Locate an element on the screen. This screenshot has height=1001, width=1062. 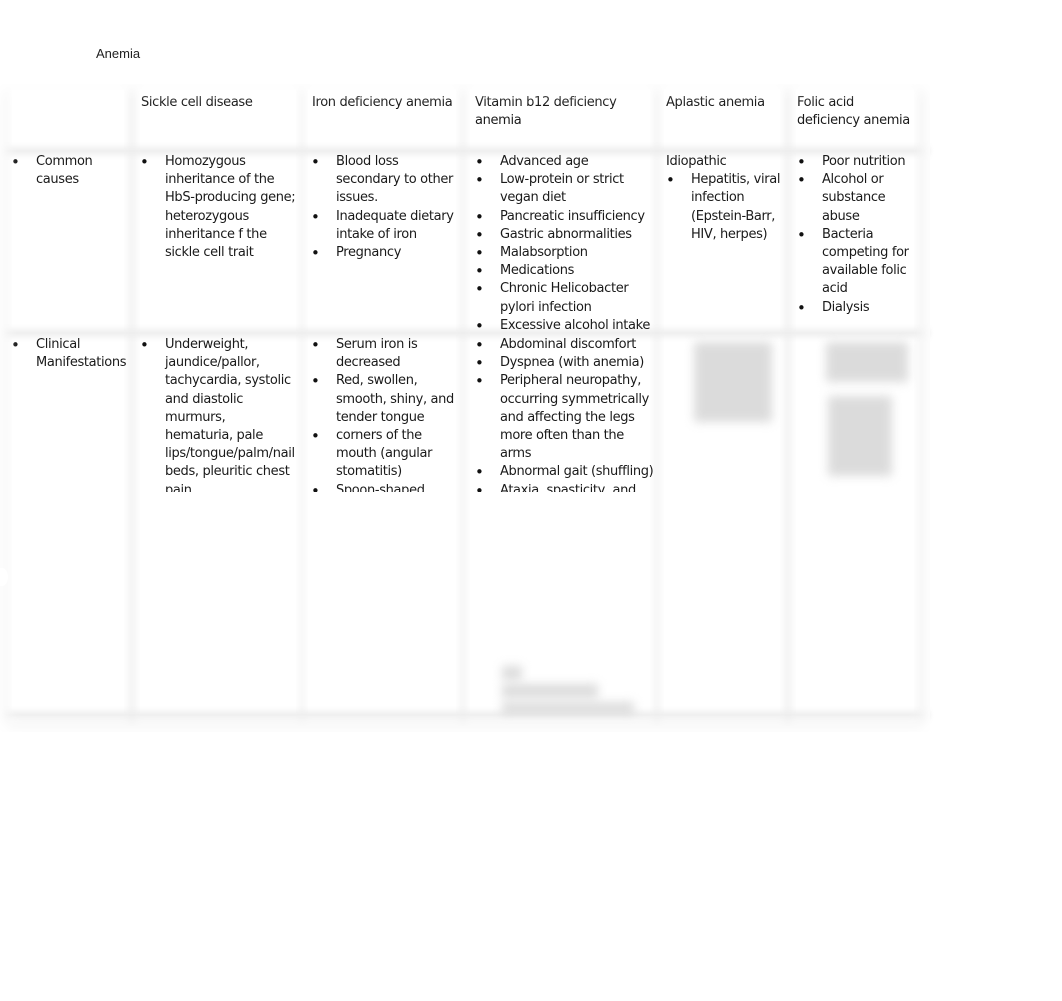
list-item: Dyspnea (with anemia) is located at coordinates (565, 363).